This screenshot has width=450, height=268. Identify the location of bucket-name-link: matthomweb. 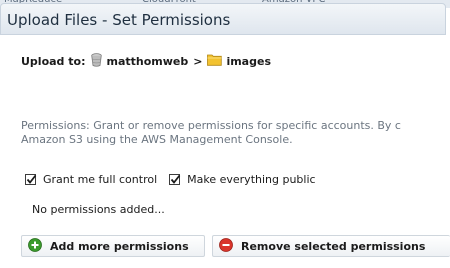
(147, 61).